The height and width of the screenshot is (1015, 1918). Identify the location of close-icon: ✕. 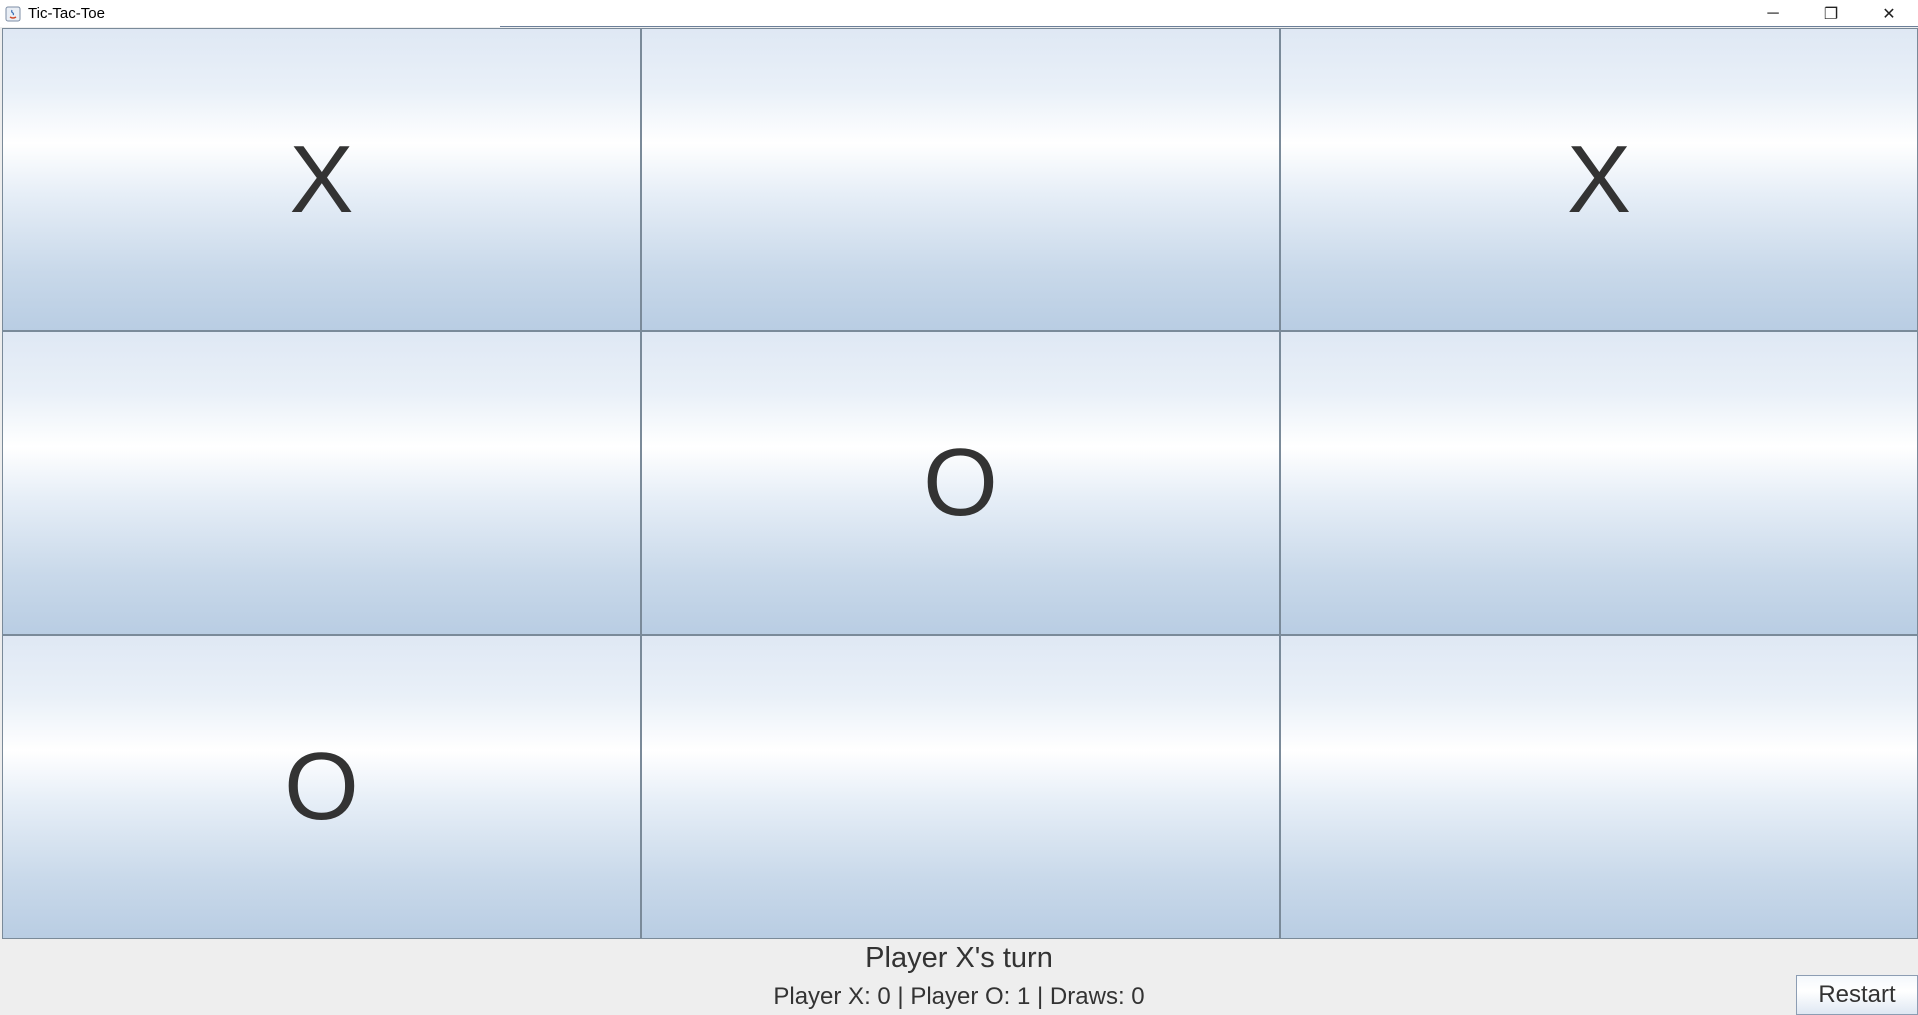
(1889, 14).